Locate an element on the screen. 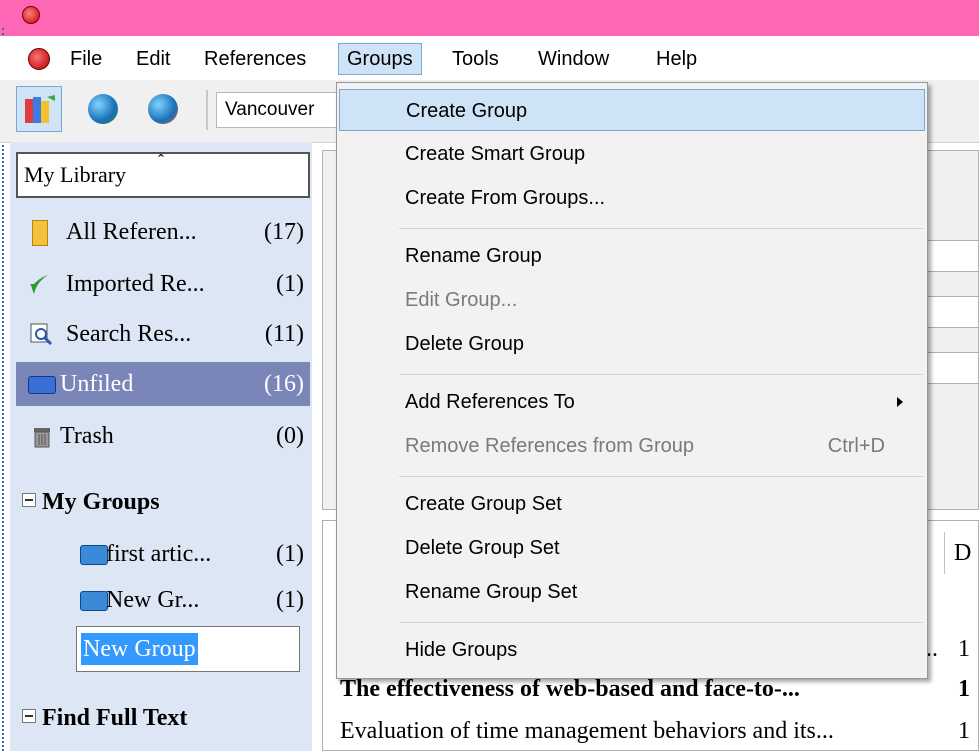 This screenshot has height=751, width=979. app-logo-icon is located at coordinates (31, 15).